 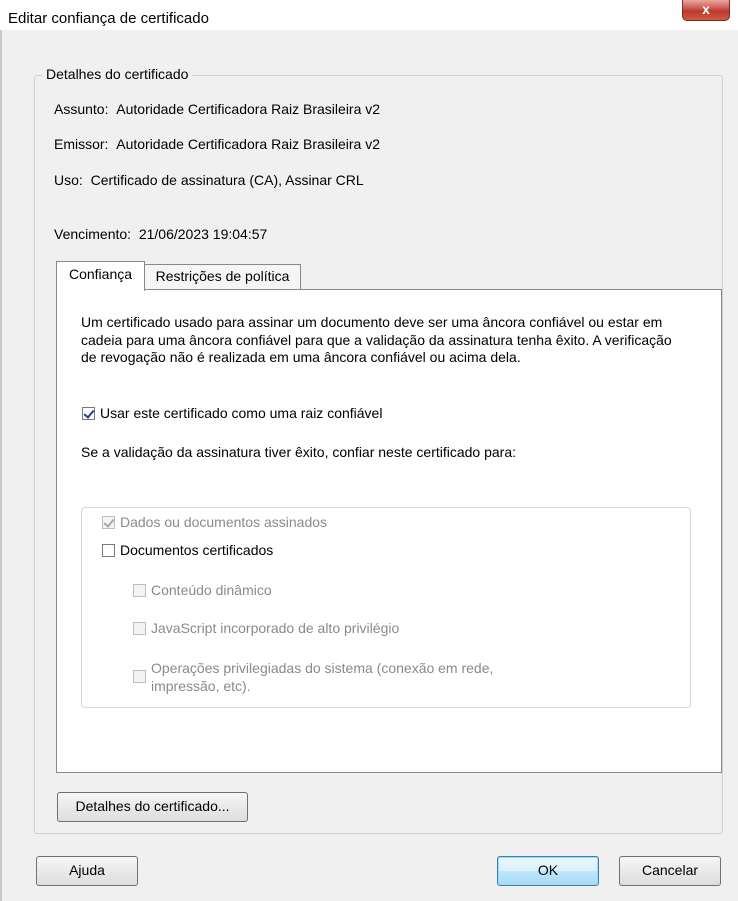 What do you see at coordinates (369, 15) in the screenshot?
I see `title-bar: Editar confiança de certificado x` at bounding box center [369, 15].